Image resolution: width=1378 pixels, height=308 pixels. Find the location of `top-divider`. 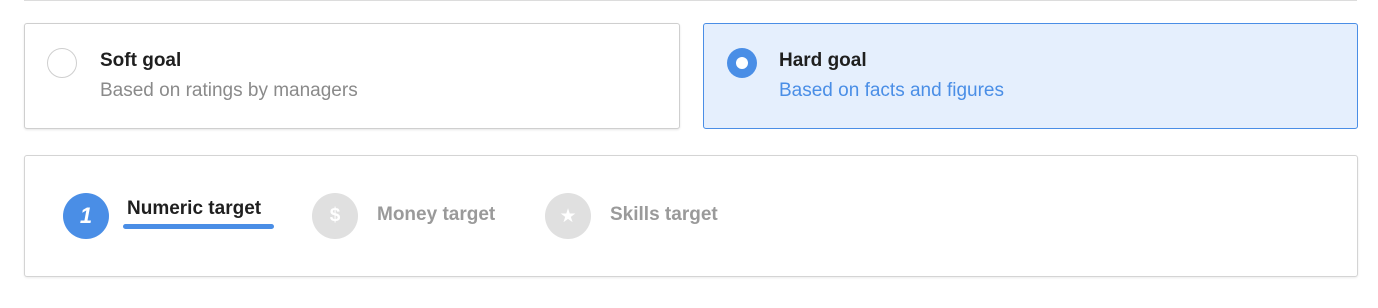

top-divider is located at coordinates (690, 0).